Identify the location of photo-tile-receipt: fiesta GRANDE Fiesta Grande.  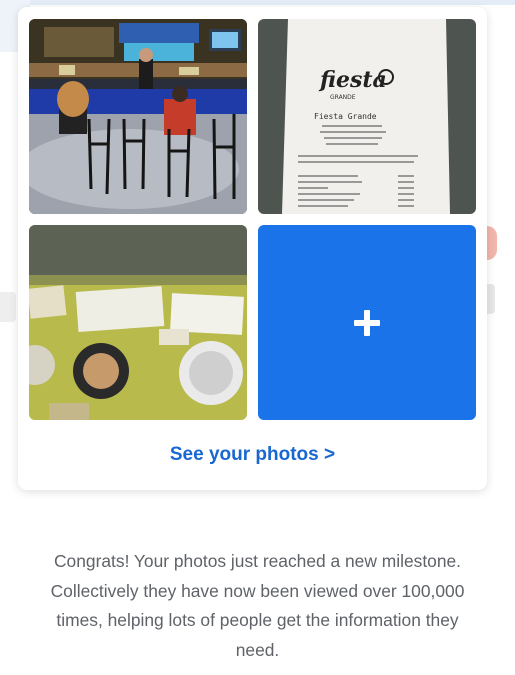
(367, 116).